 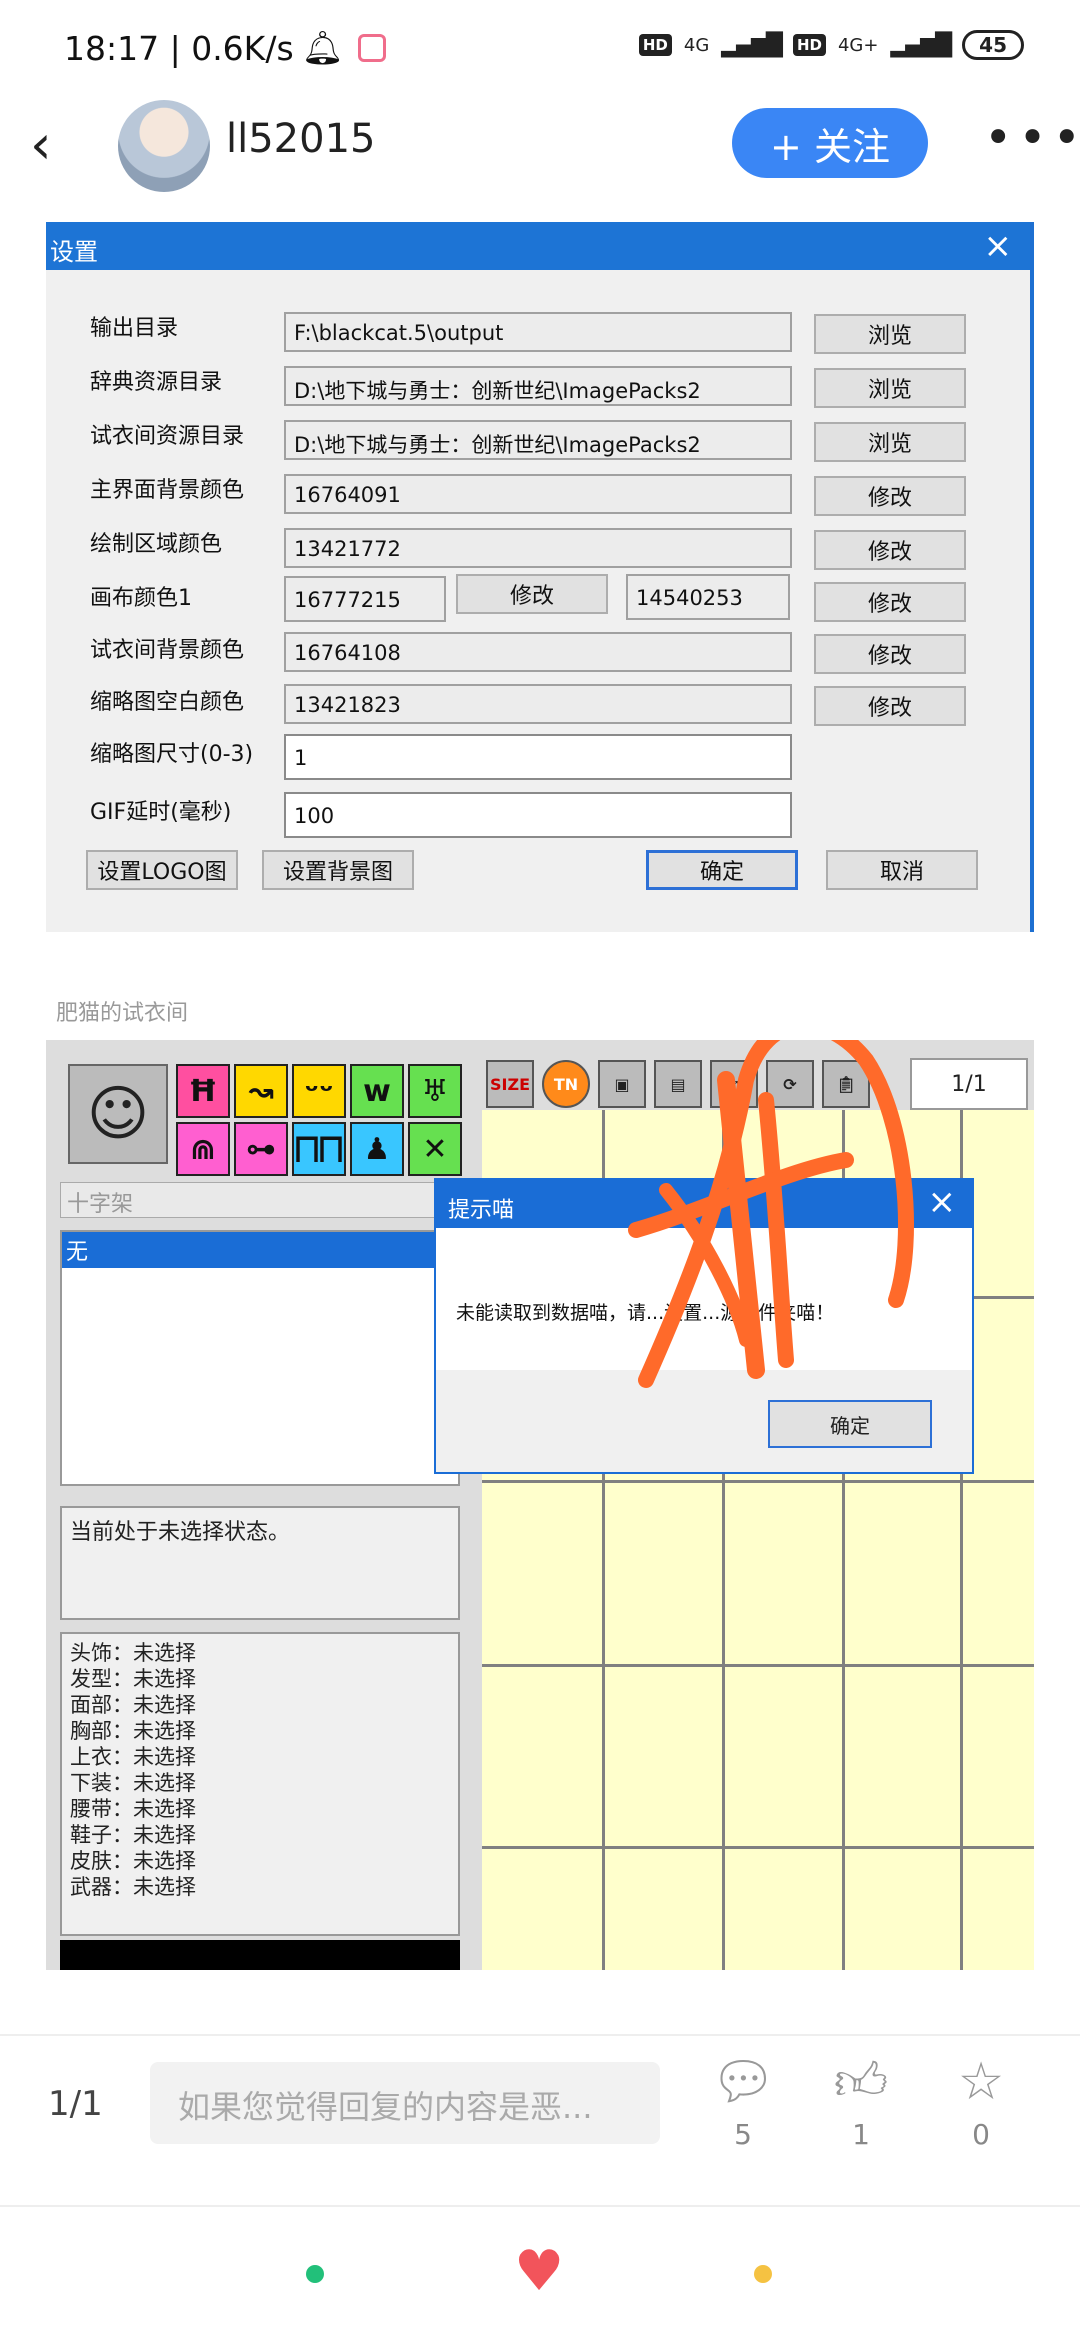 I want to click on nav-dot-yellow, so click(x=763, y=2274).